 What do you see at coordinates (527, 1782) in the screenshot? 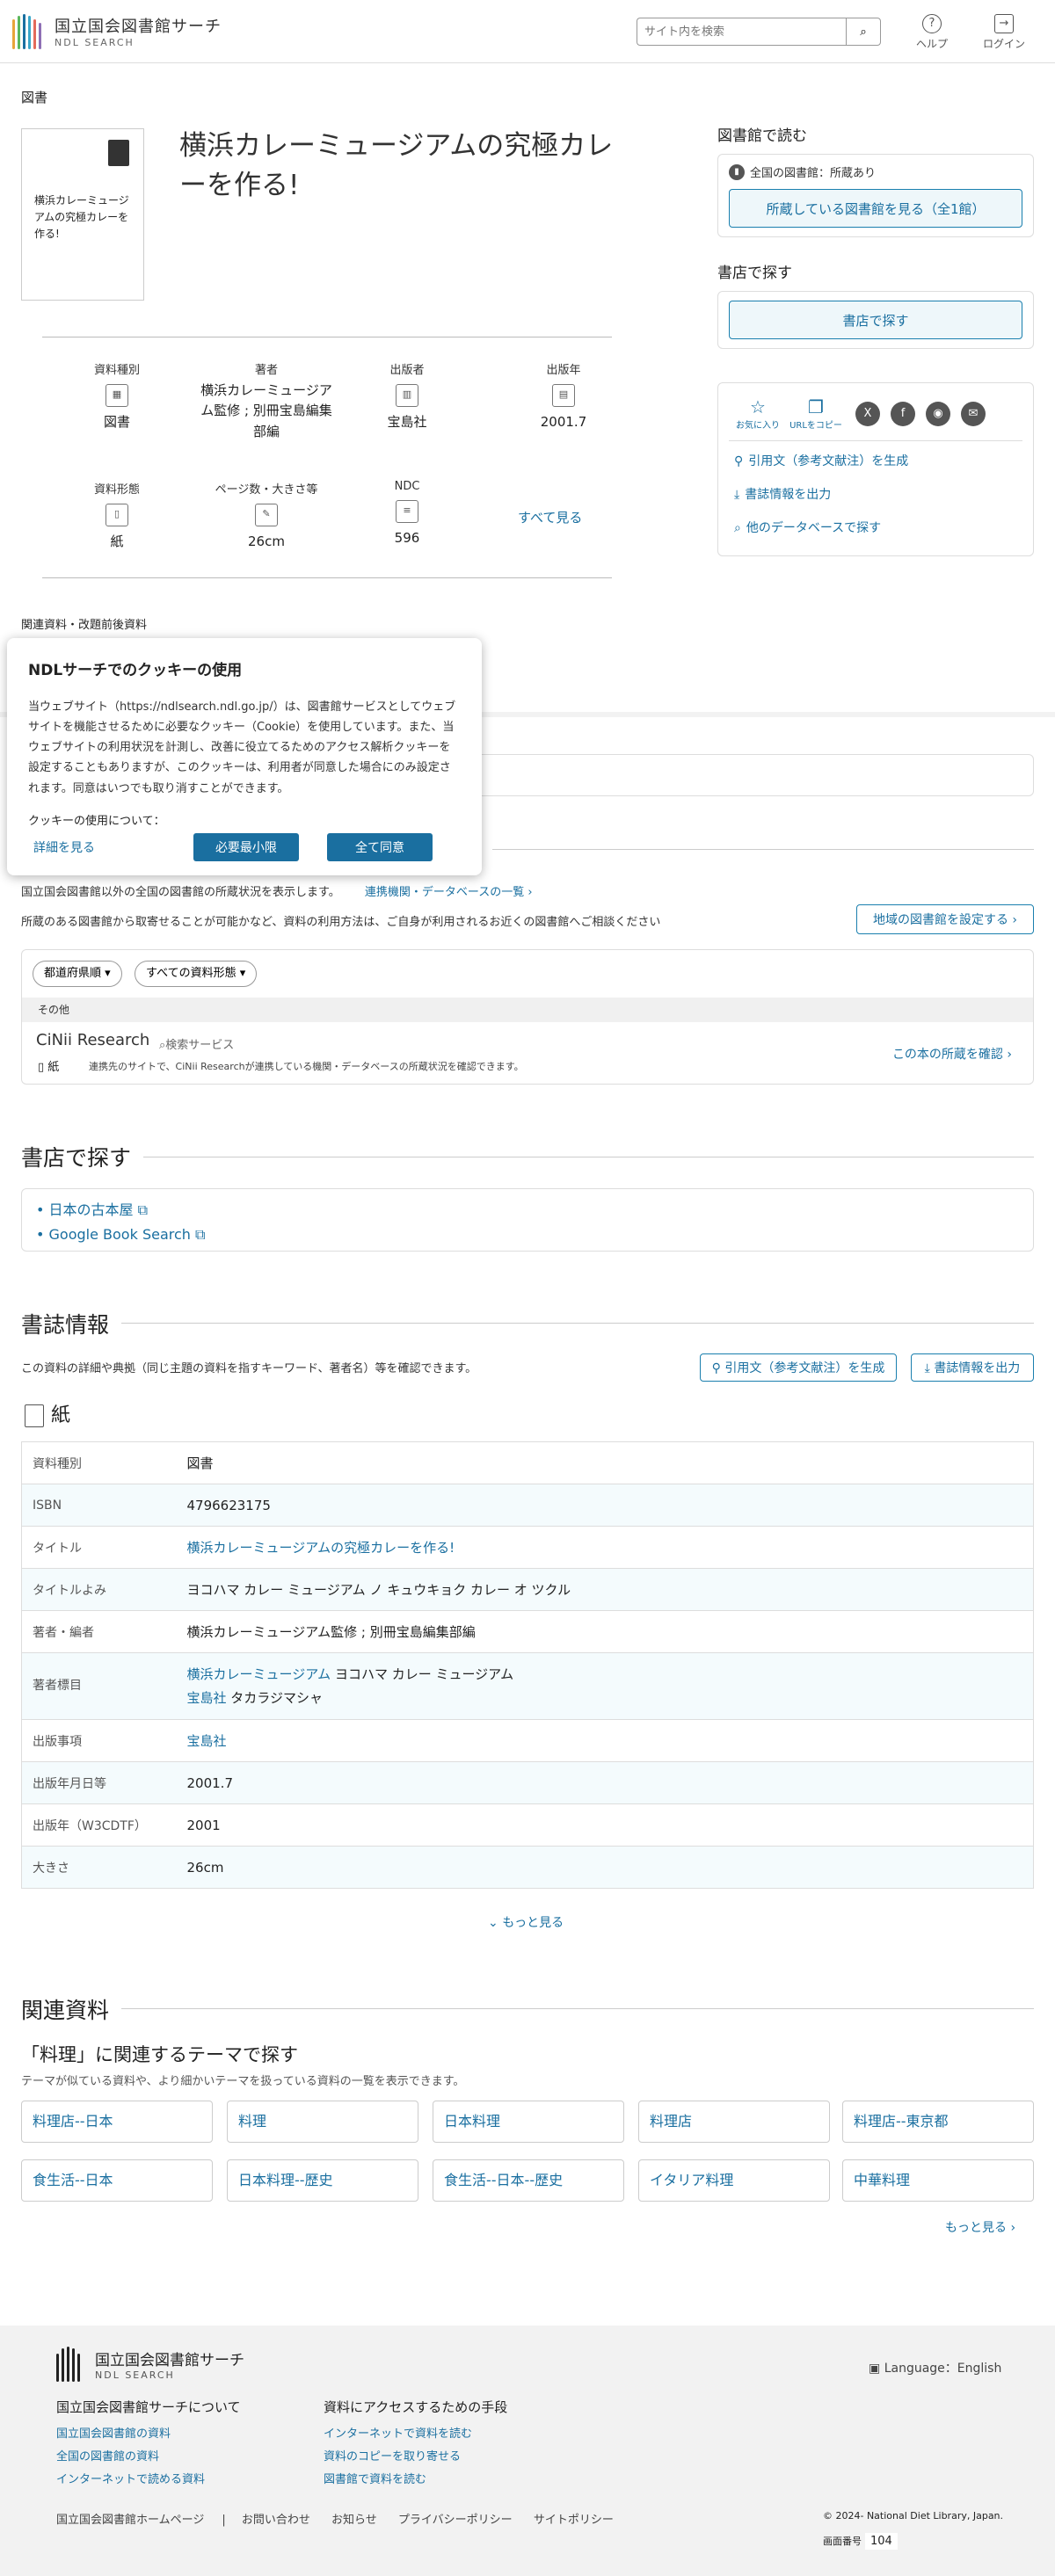
I see `table-row: 出版年月日等 2001.7` at bounding box center [527, 1782].